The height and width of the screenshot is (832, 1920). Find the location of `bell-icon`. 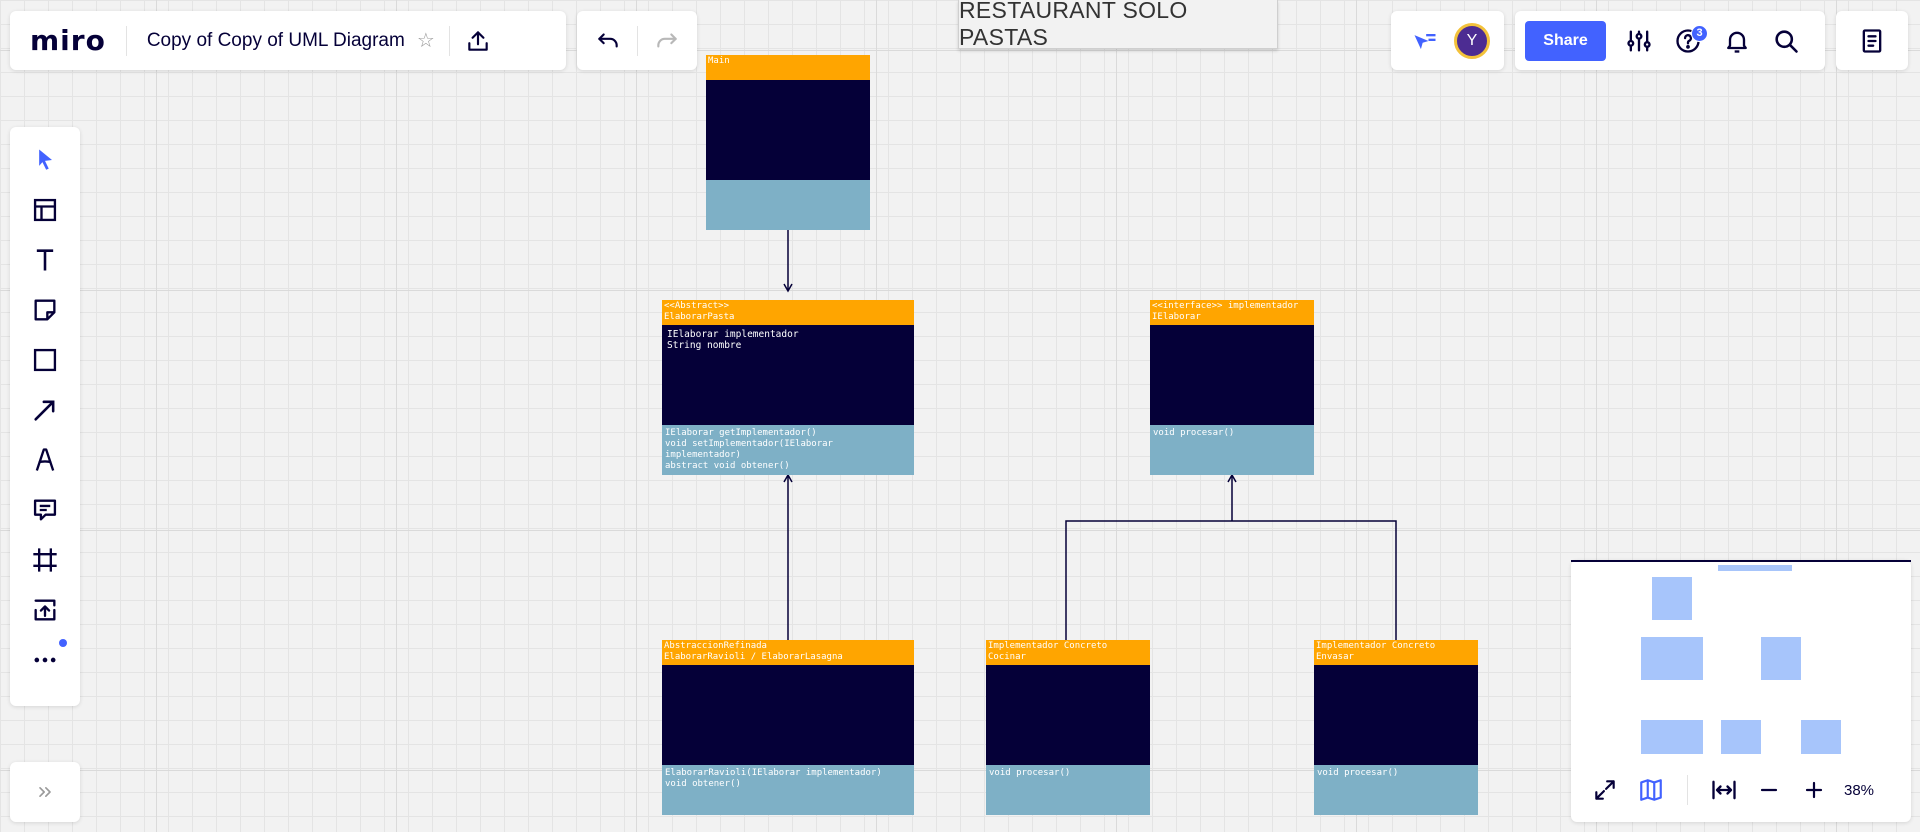

bell-icon is located at coordinates (1737, 42).